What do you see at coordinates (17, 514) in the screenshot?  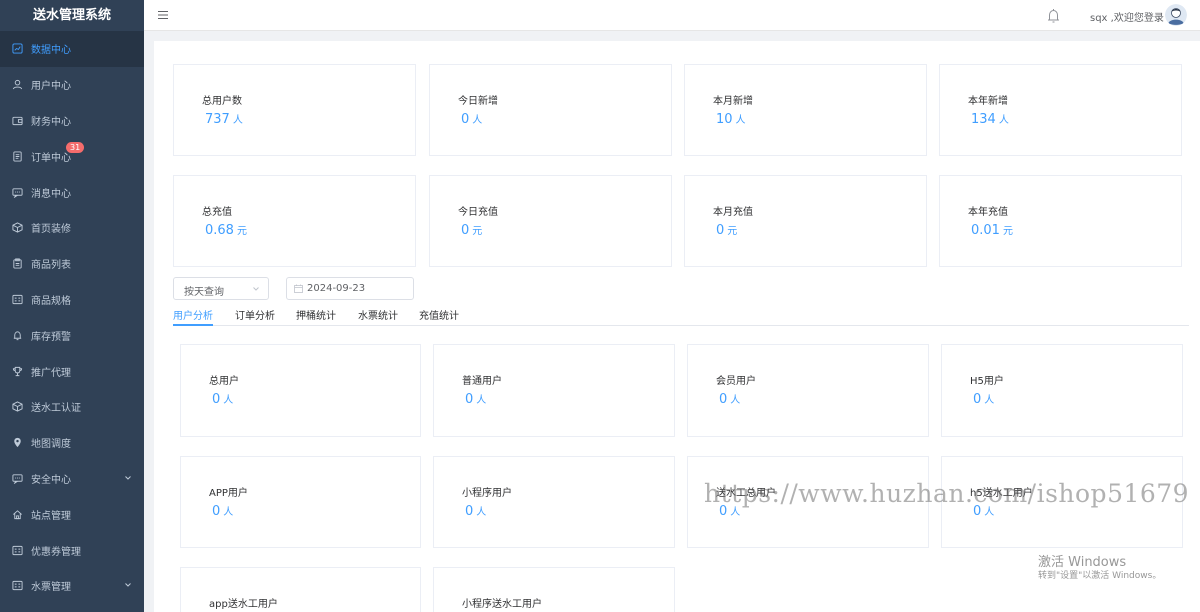 I see `home-icon` at bounding box center [17, 514].